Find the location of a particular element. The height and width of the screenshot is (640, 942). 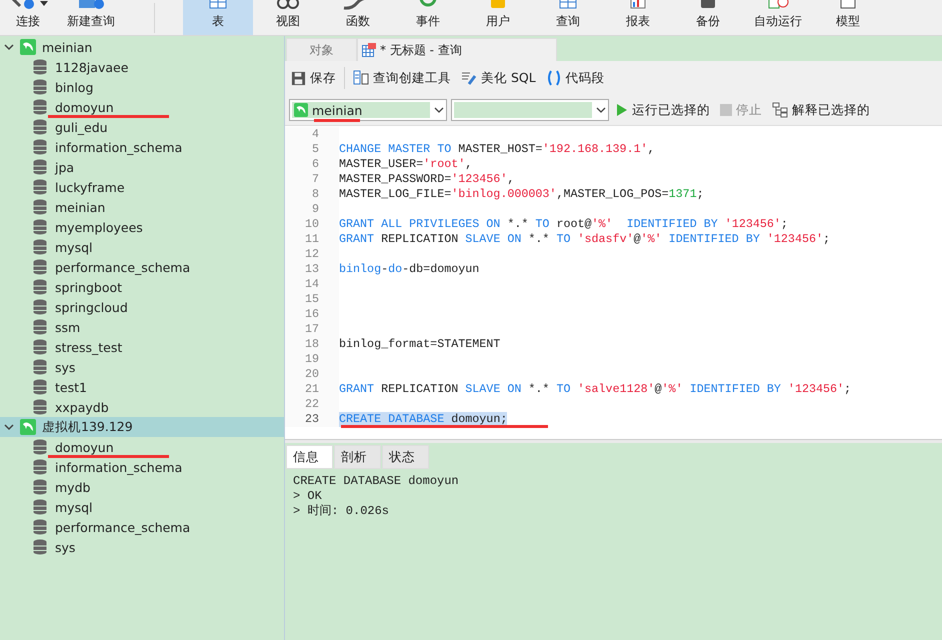

line-number: 12 is located at coordinates (312, 254).